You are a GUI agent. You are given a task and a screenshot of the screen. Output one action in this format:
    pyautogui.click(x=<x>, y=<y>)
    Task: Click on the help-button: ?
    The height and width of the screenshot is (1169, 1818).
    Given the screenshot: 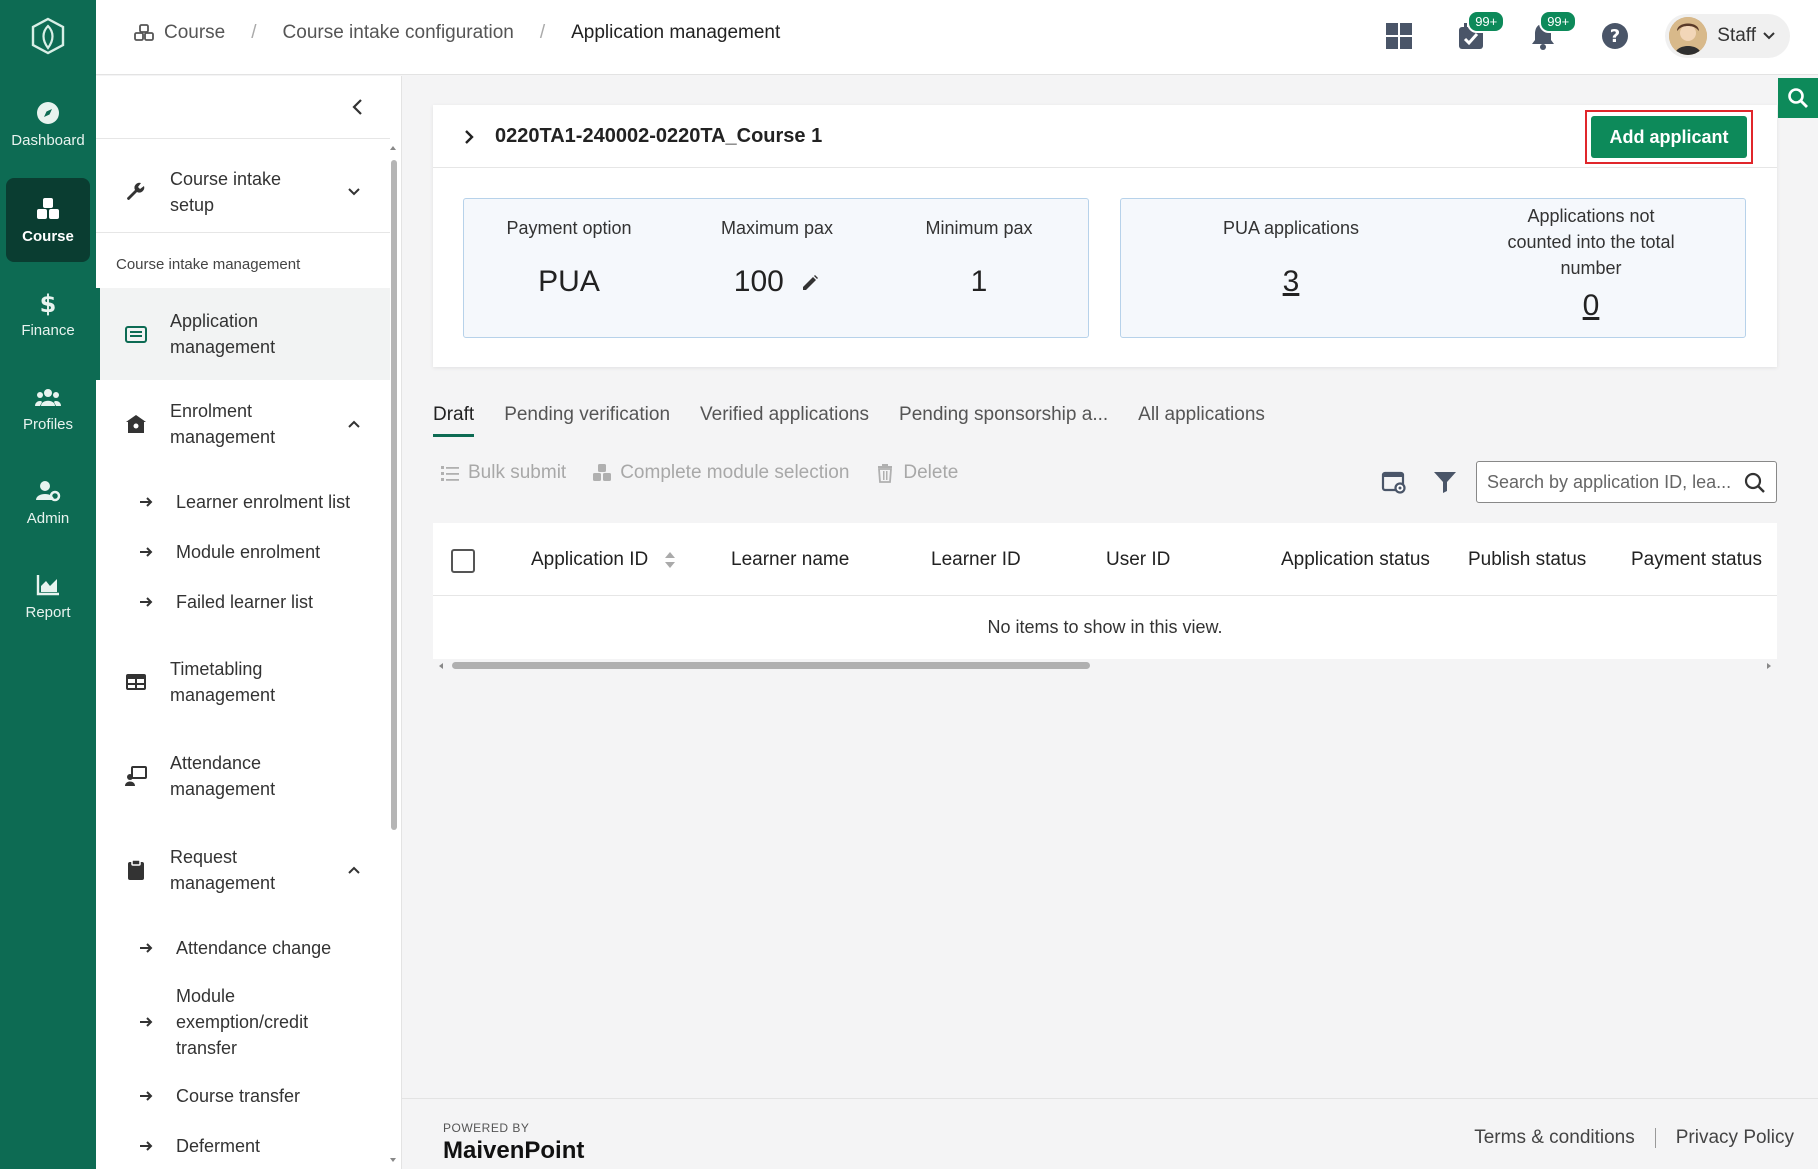 What is the action you would take?
    pyautogui.click(x=1615, y=36)
    